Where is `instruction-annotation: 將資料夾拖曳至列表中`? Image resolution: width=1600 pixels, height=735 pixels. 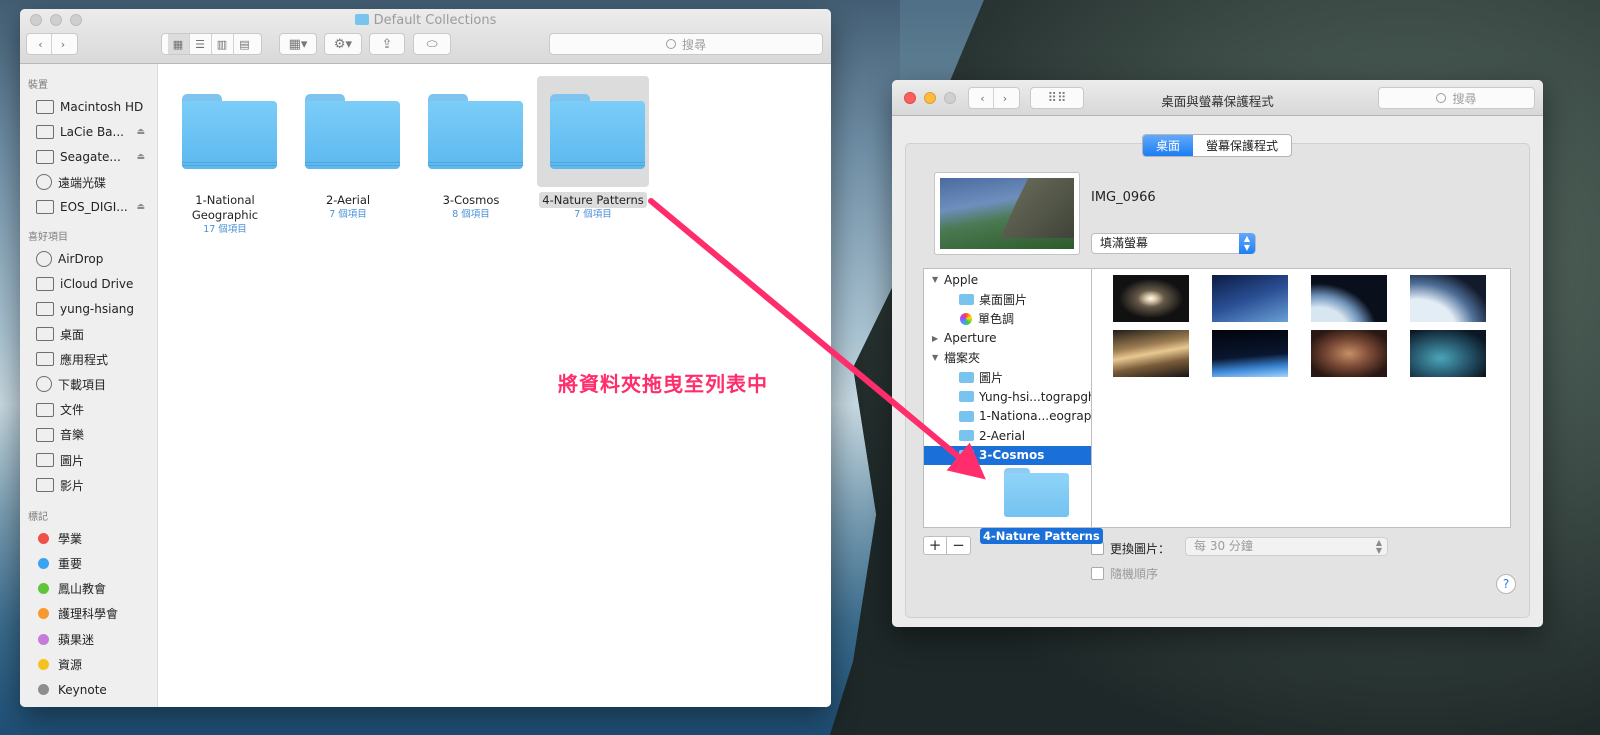
instruction-annotation: 將資料夾拖曳至列表中 is located at coordinates (663, 384).